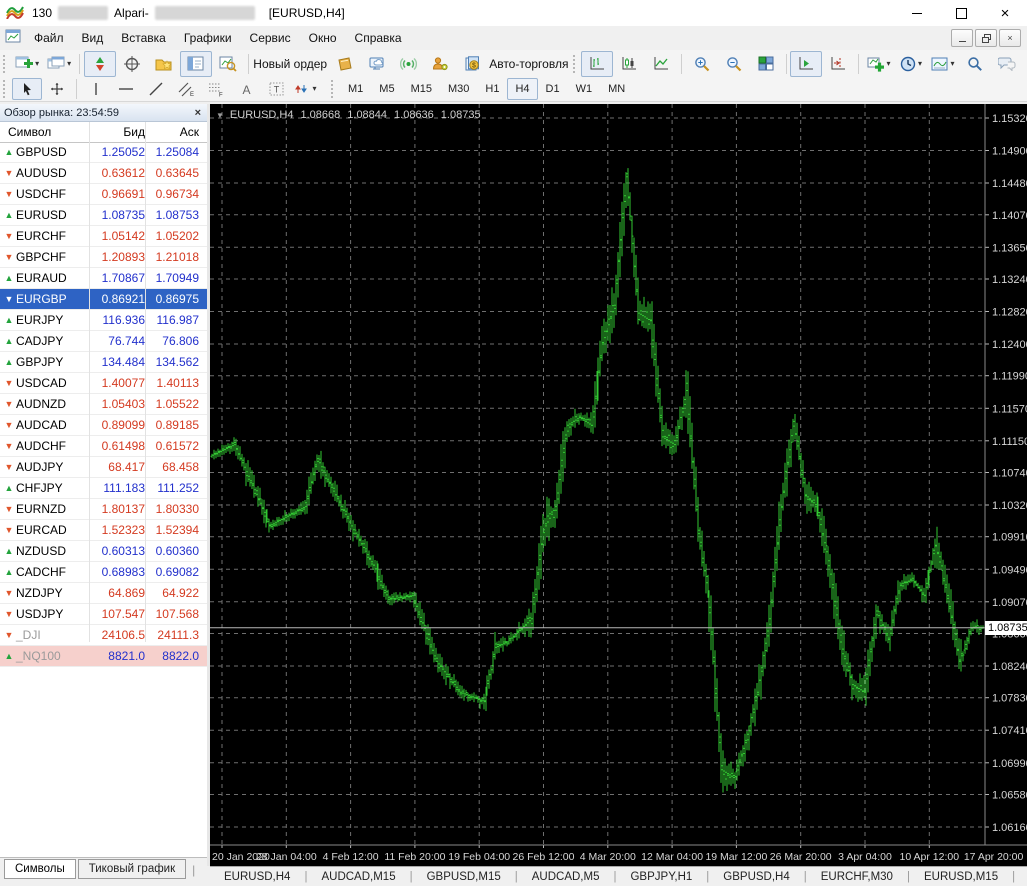 The height and width of the screenshot is (886, 1027). I want to click on cursor-tool-button, so click(27, 89).